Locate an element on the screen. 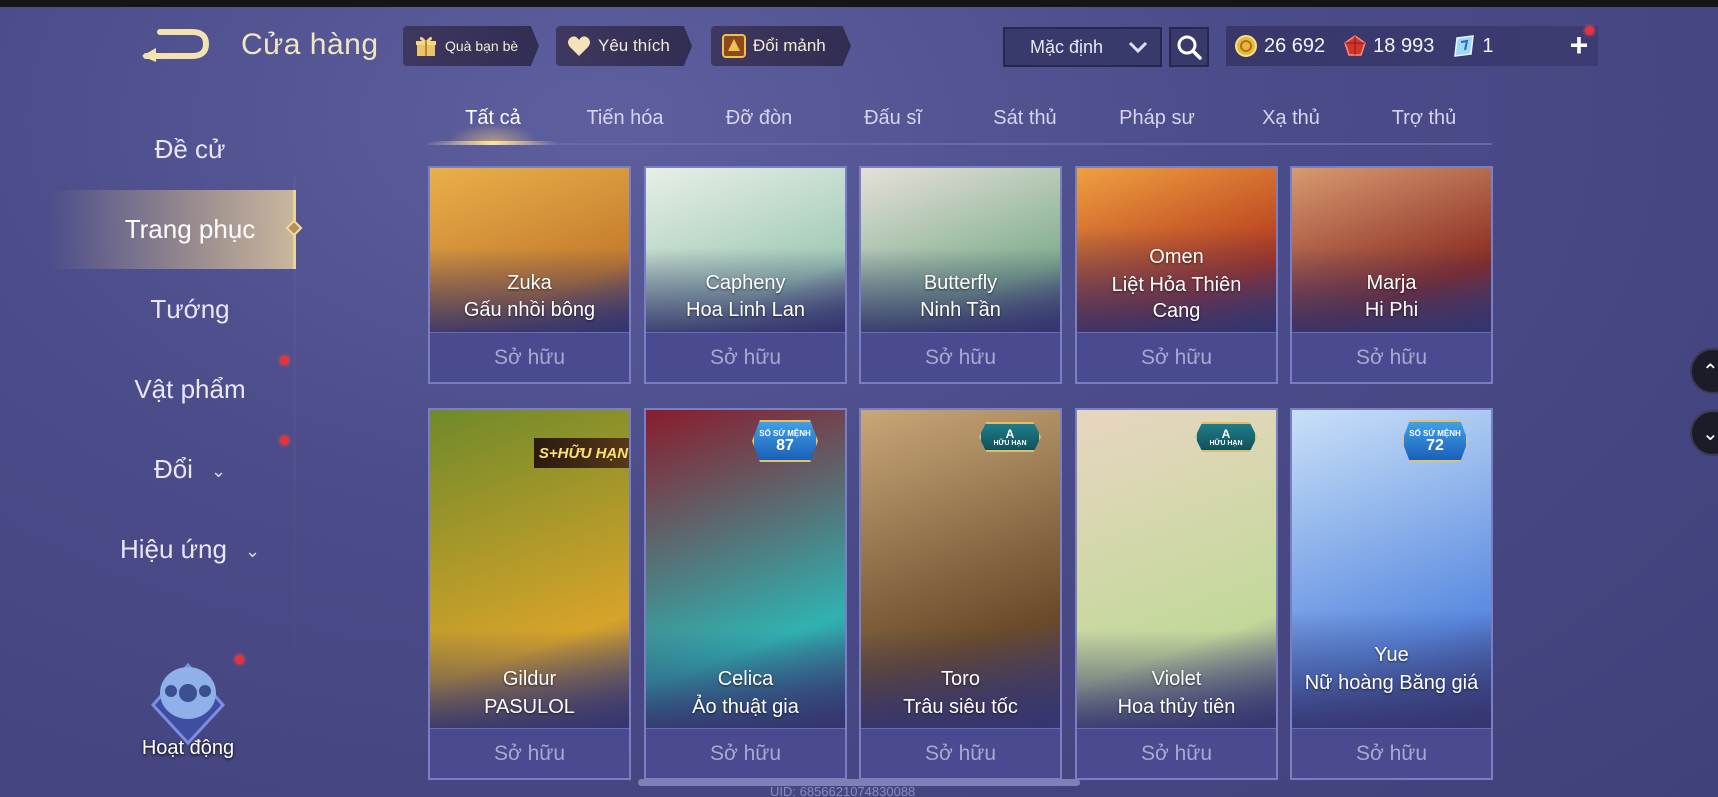 The image size is (1718, 797). tab-tank: Đỡ đòn is located at coordinates (759, 118).